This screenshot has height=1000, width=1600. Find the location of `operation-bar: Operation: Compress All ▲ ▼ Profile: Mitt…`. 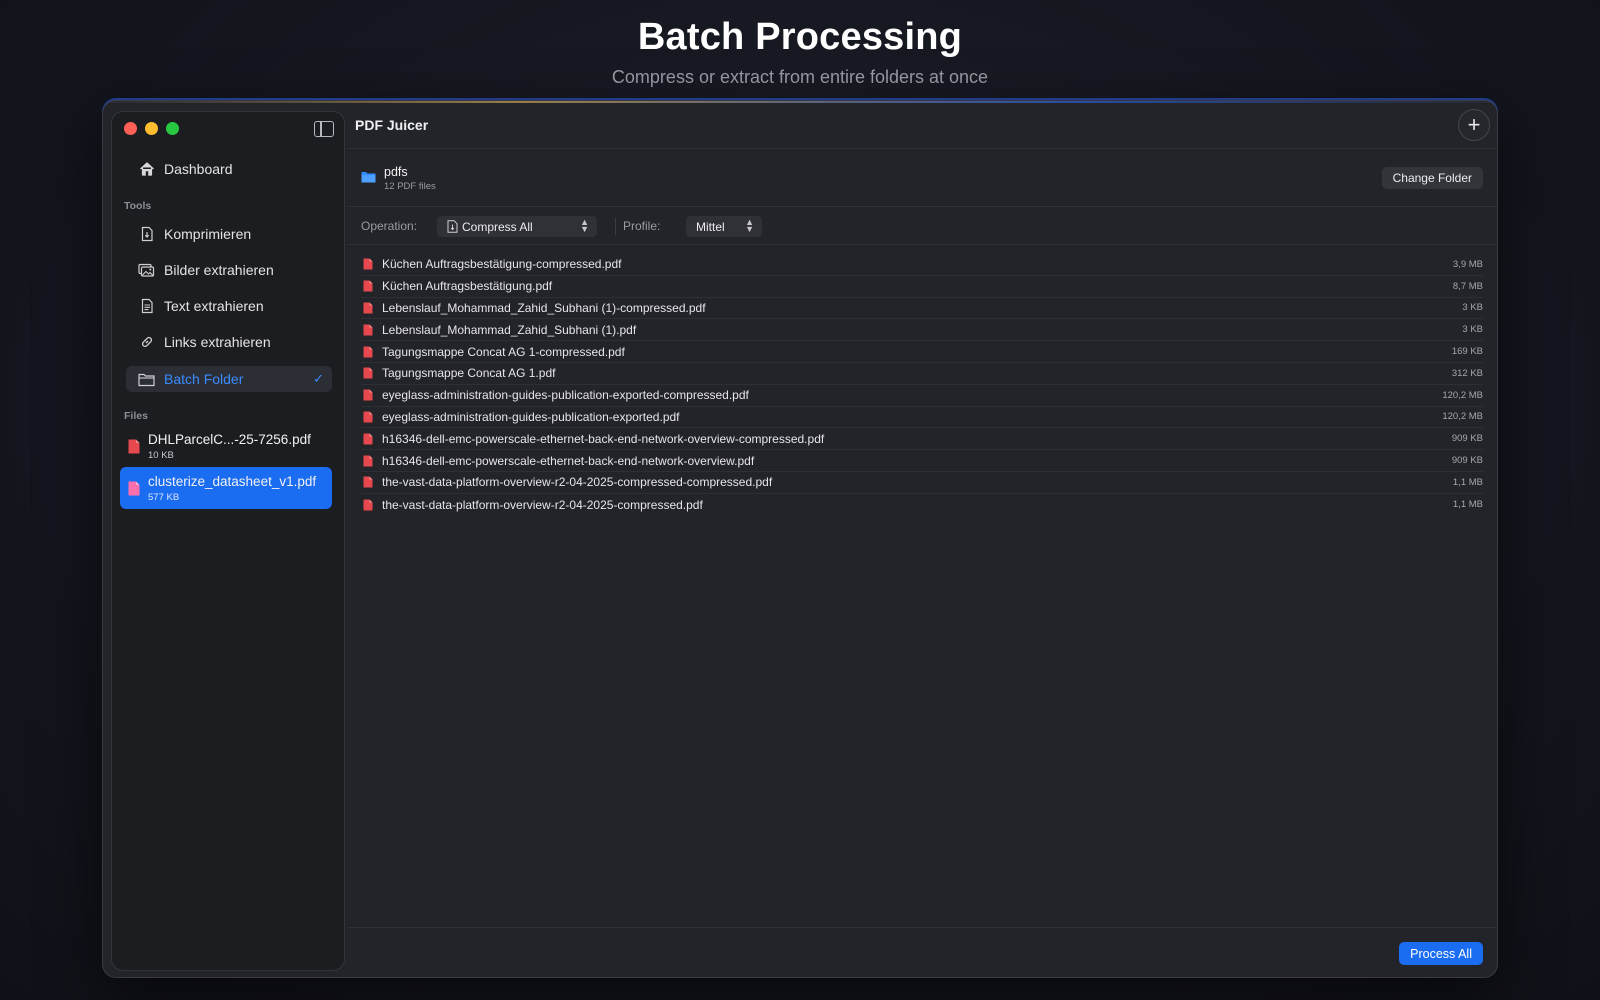

operation-bar: Operation: Compress All ▲ ▼ Profile: Mitt… is located at coordinates (922, 226).